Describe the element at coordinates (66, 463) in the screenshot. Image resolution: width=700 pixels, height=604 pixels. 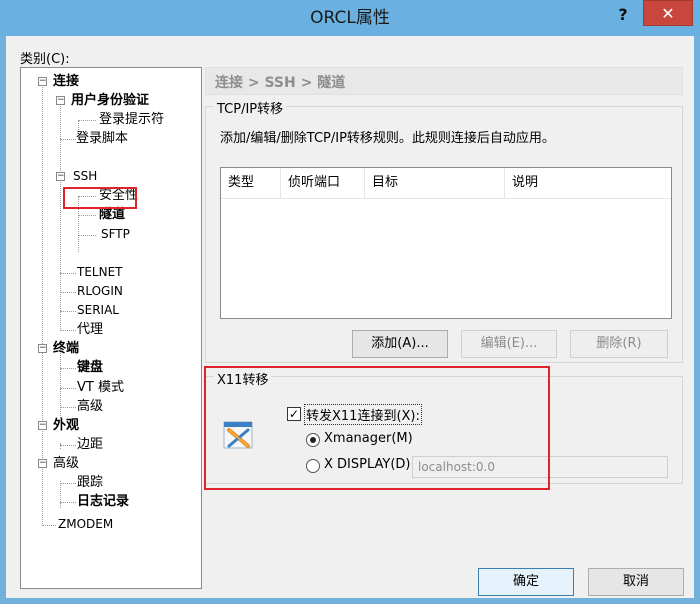
I see `tree-item-advanced: 高级` at that location.